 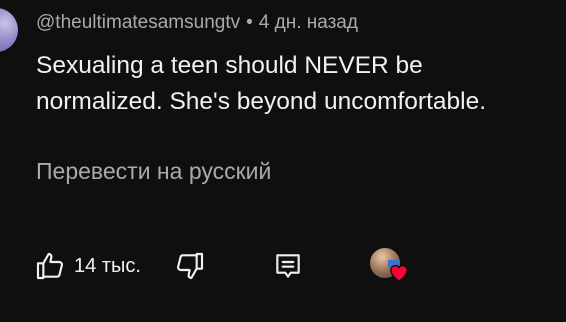 I want to click on reply-comment-icon, so click(x=288, y=270).